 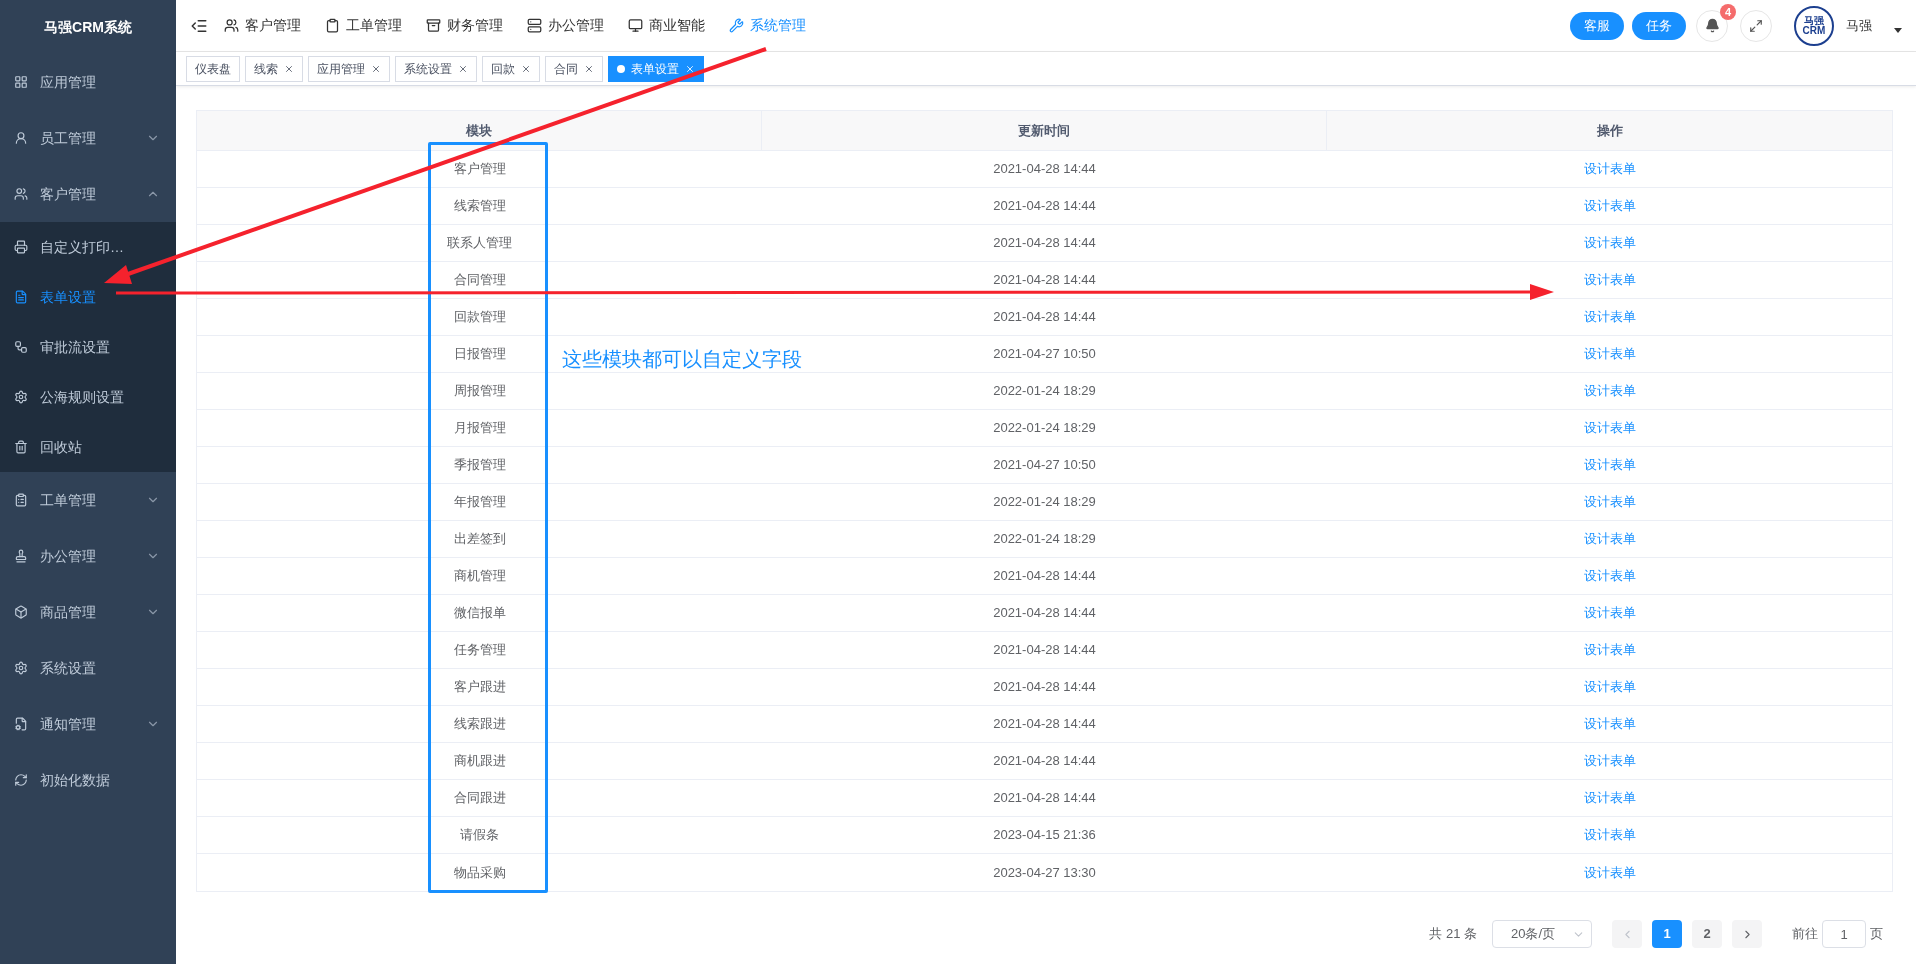 What do you see at coordinates (1727, 11) in the screenshot?
I see `notification-badge: 4` at bounding box center [1727, 11].